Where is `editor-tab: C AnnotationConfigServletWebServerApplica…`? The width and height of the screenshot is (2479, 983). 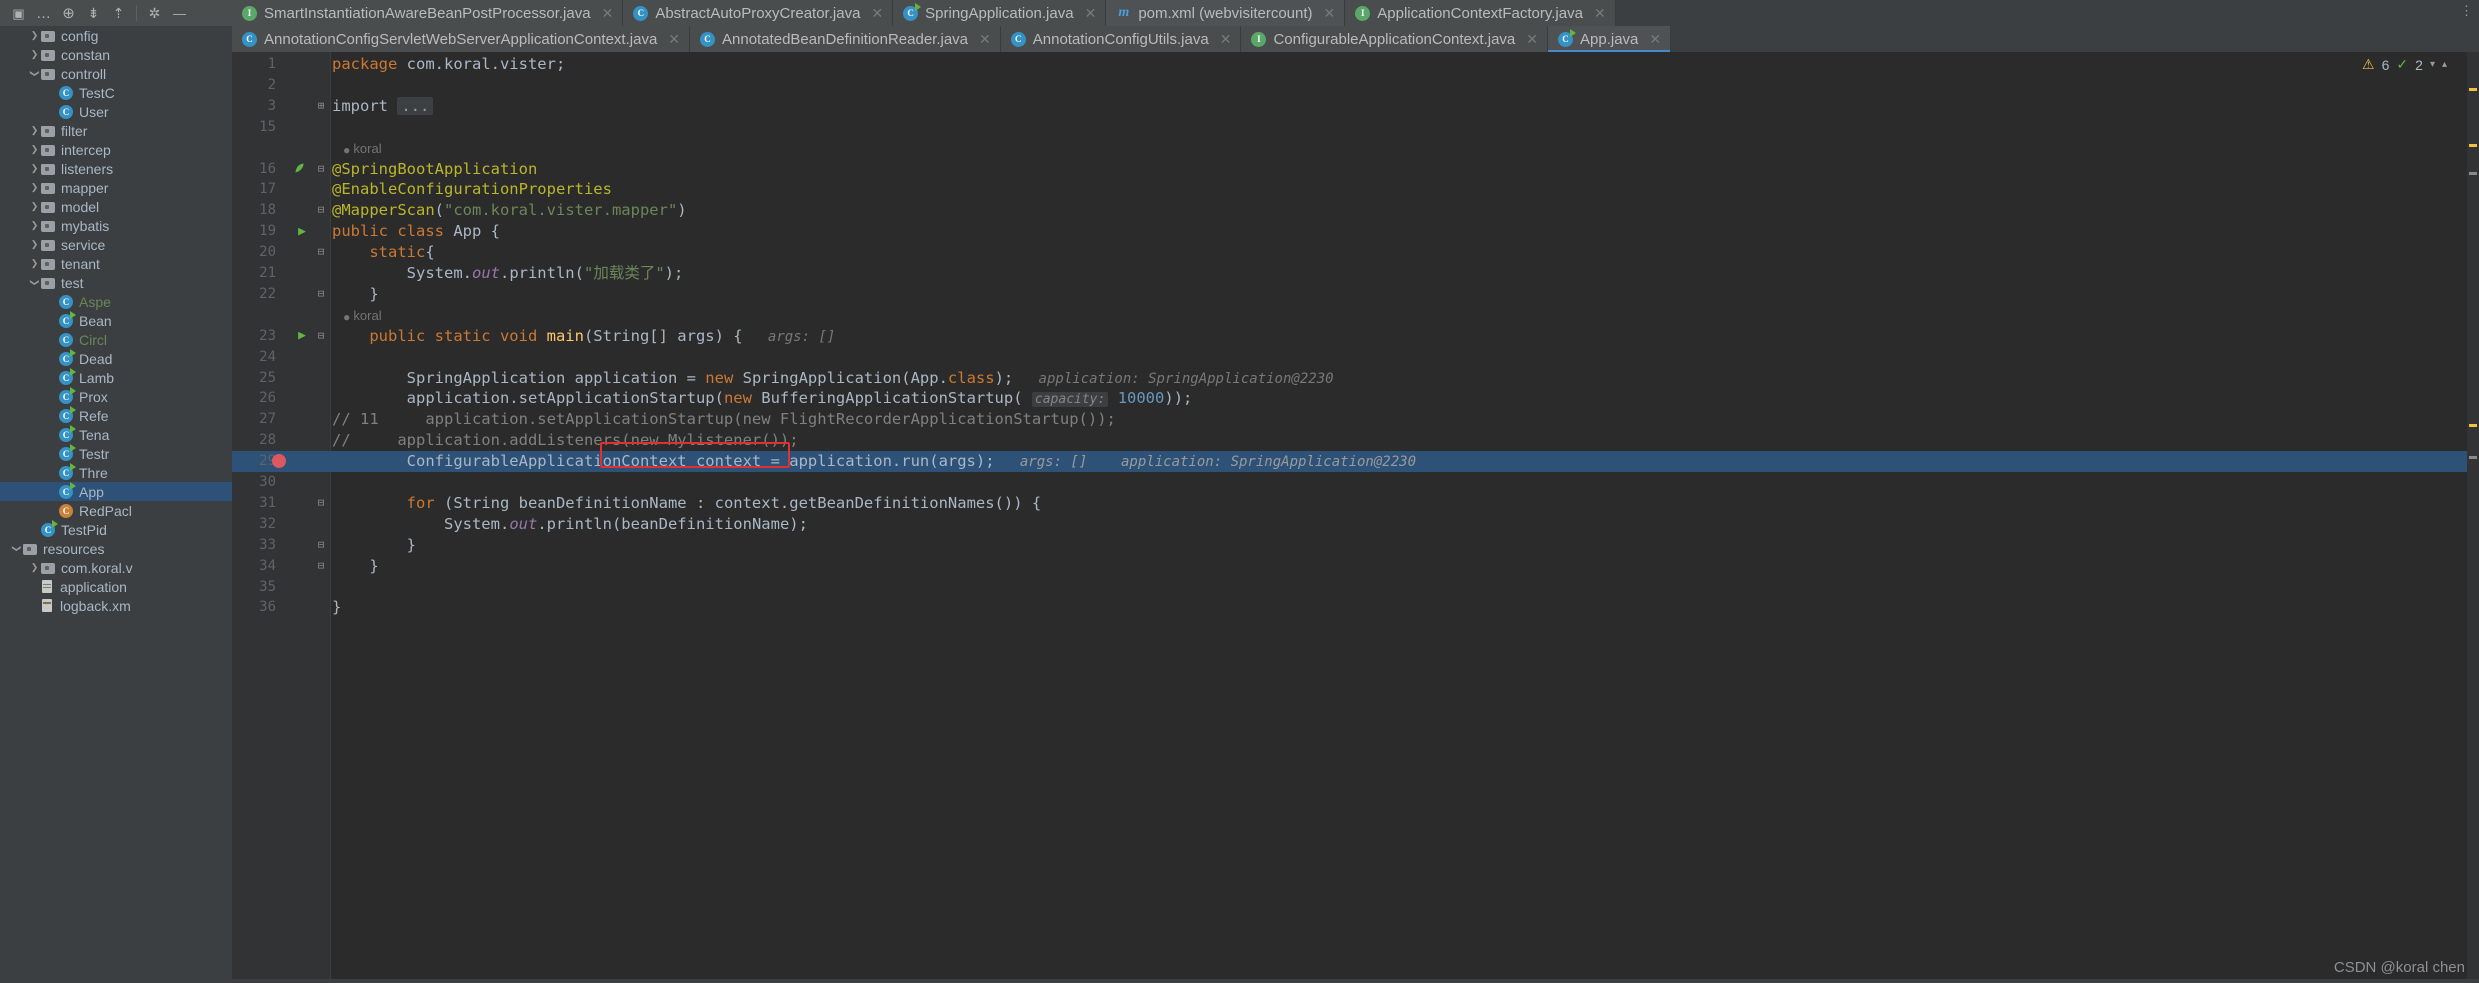 editor-tab: C AnnotationConfigServletWebServerApplica… is located at coordinates (461, 39).